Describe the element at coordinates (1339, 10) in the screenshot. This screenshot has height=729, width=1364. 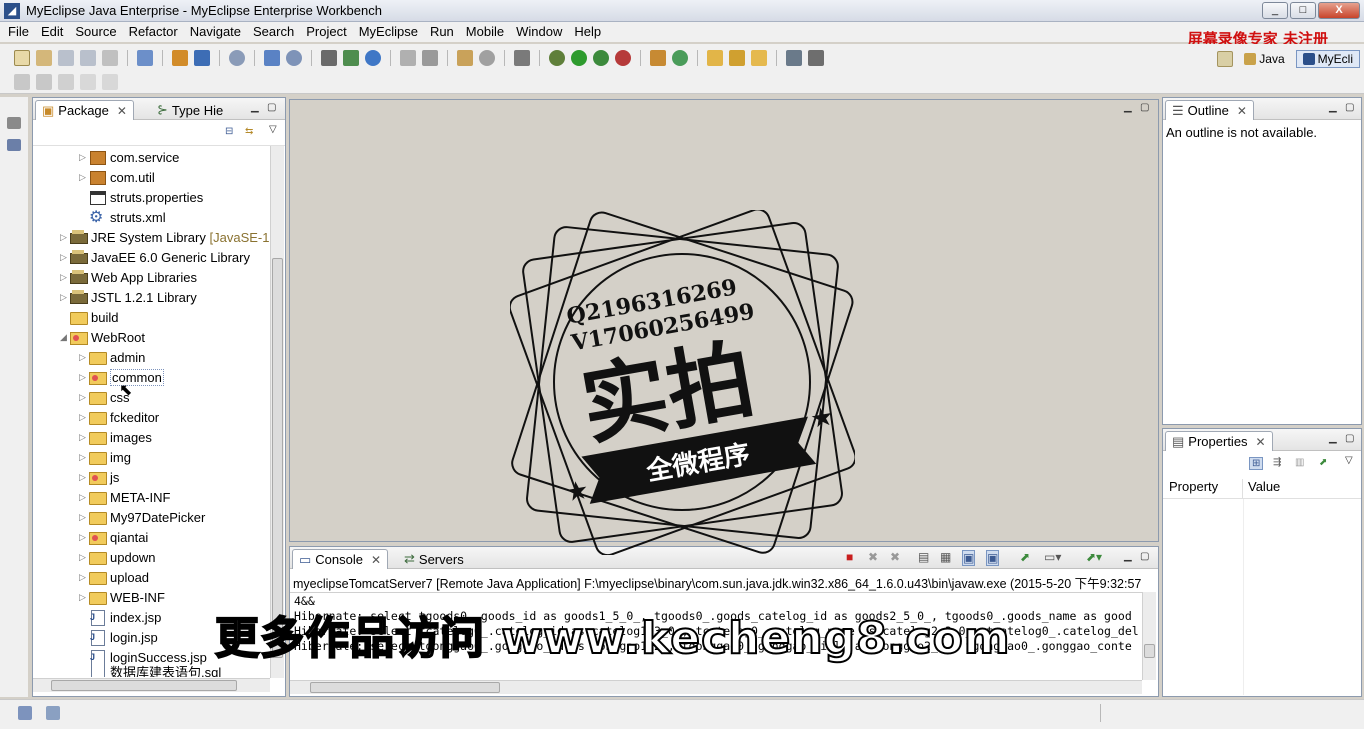
I see `close-button: X` at that location.